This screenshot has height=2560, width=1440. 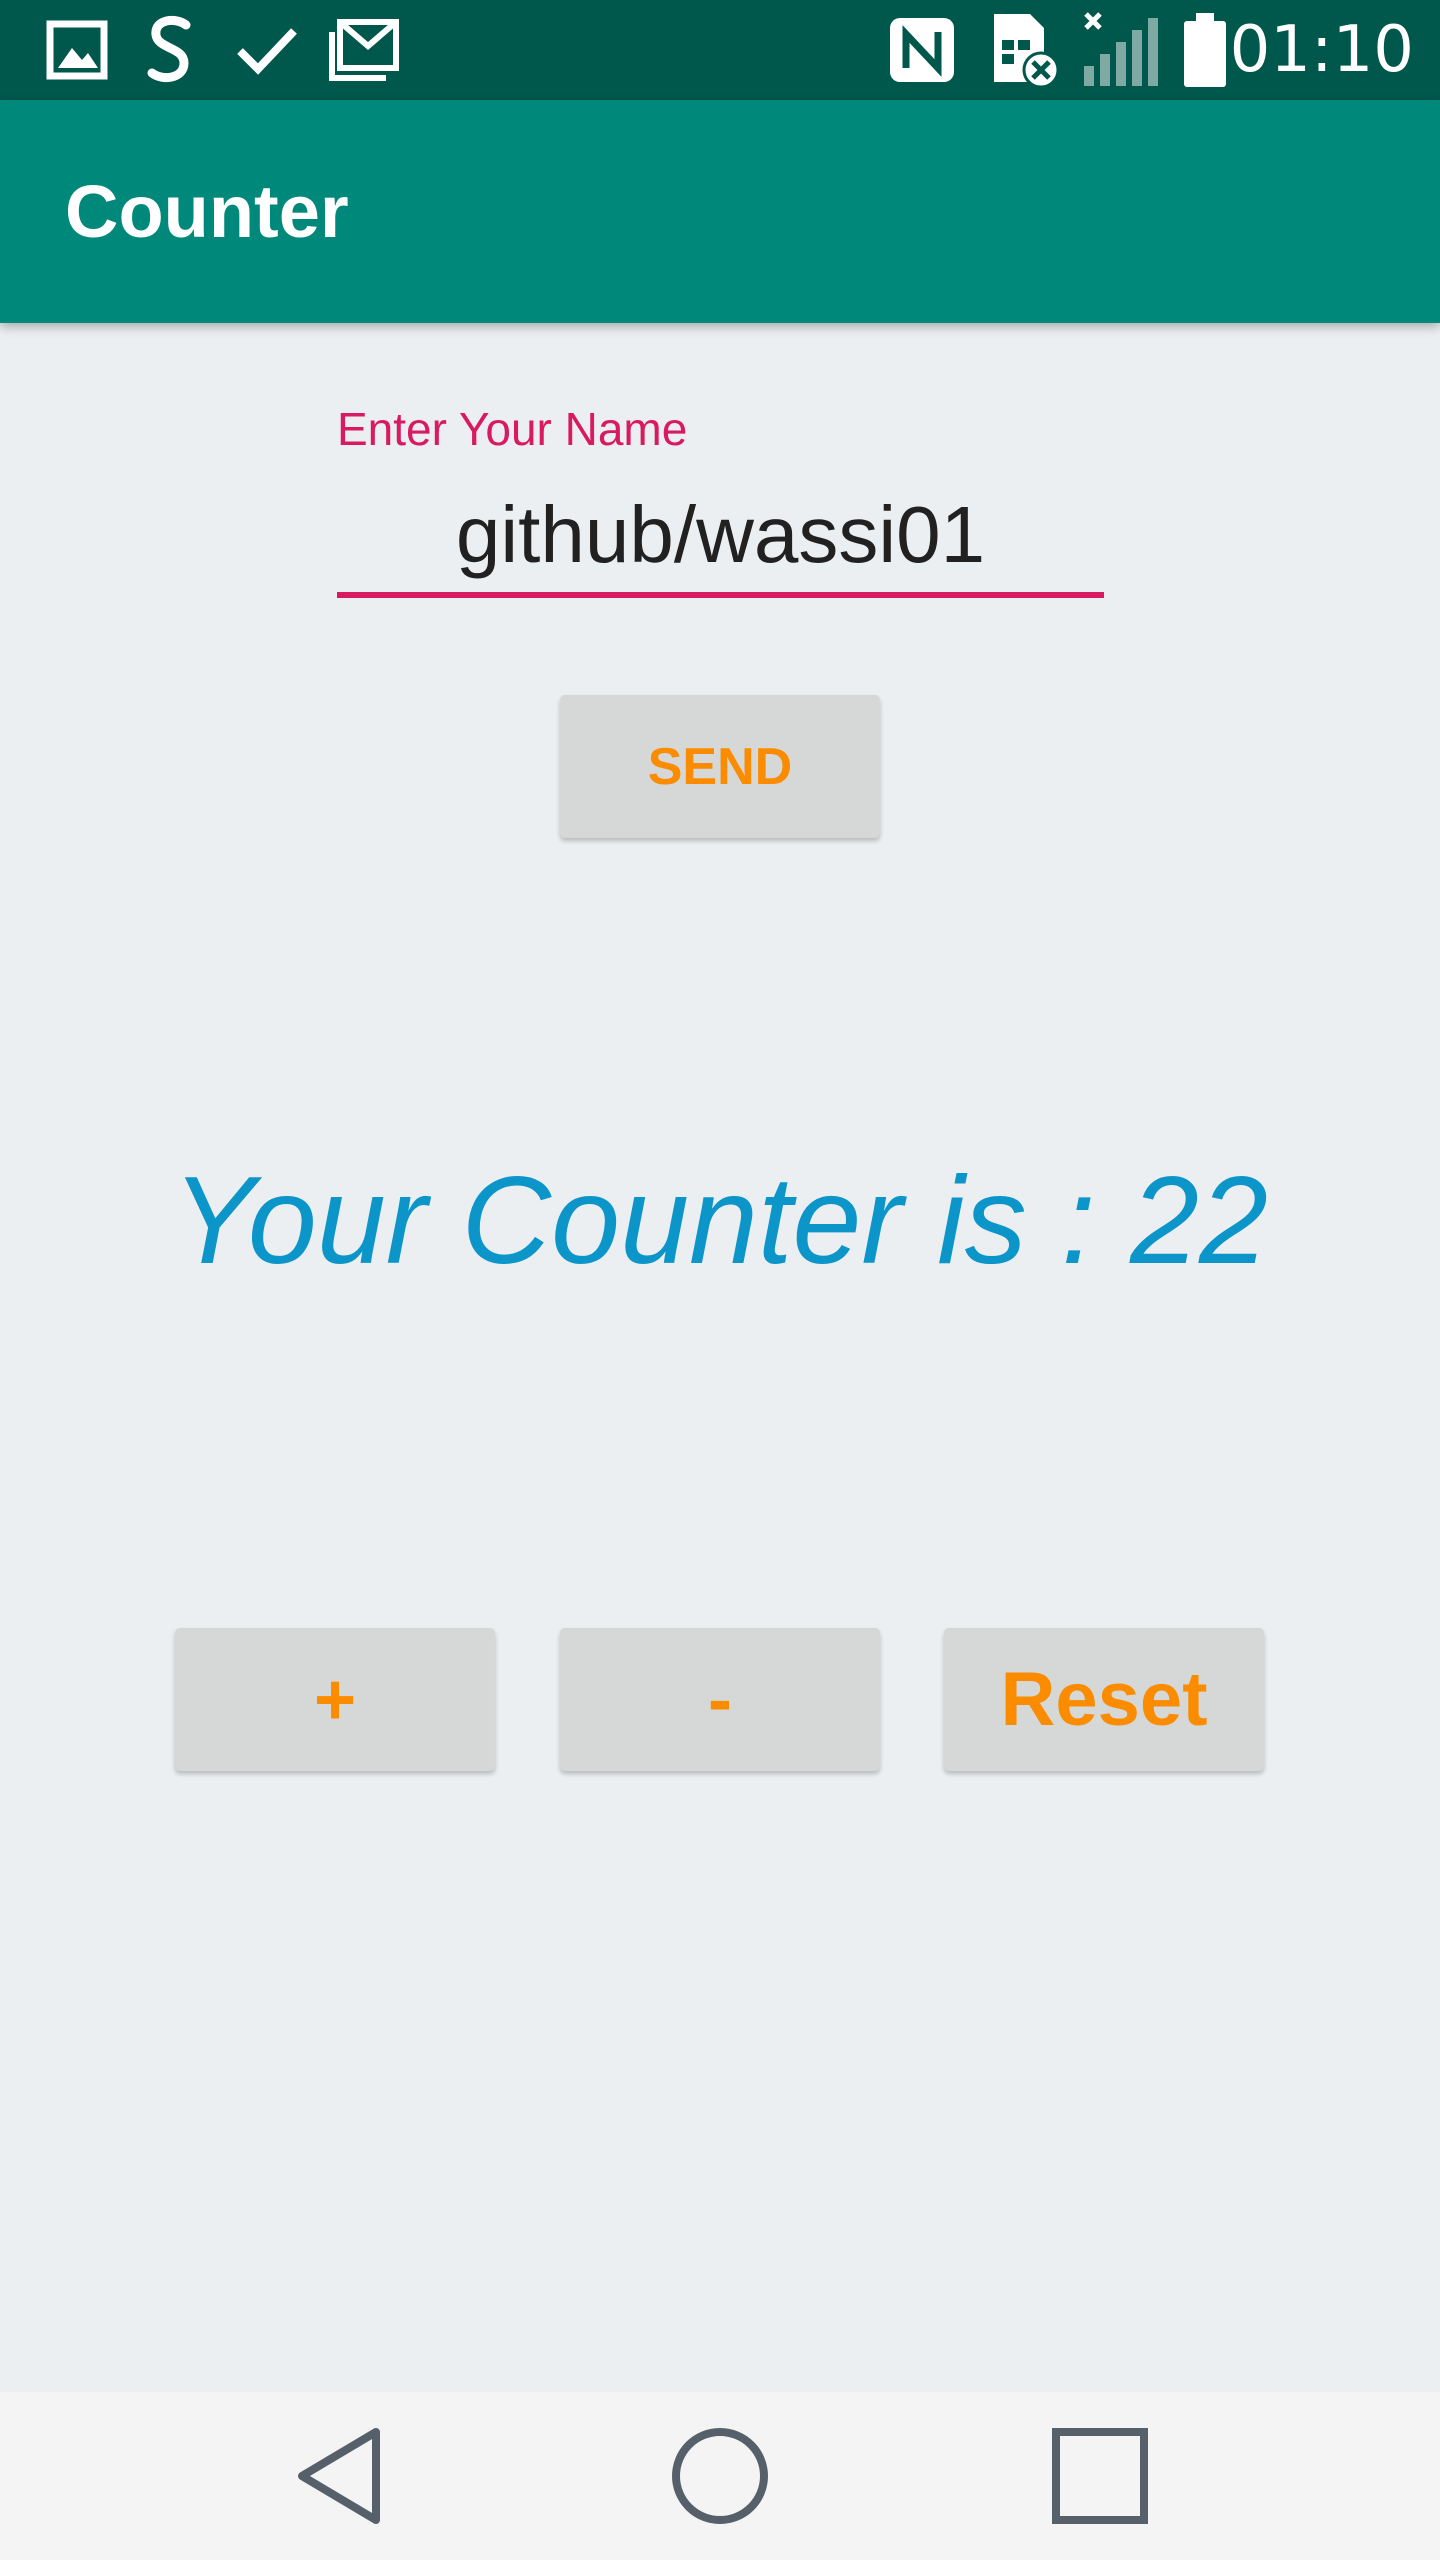 I want to click on app-bar: Counter, so click(x=720, y=211).